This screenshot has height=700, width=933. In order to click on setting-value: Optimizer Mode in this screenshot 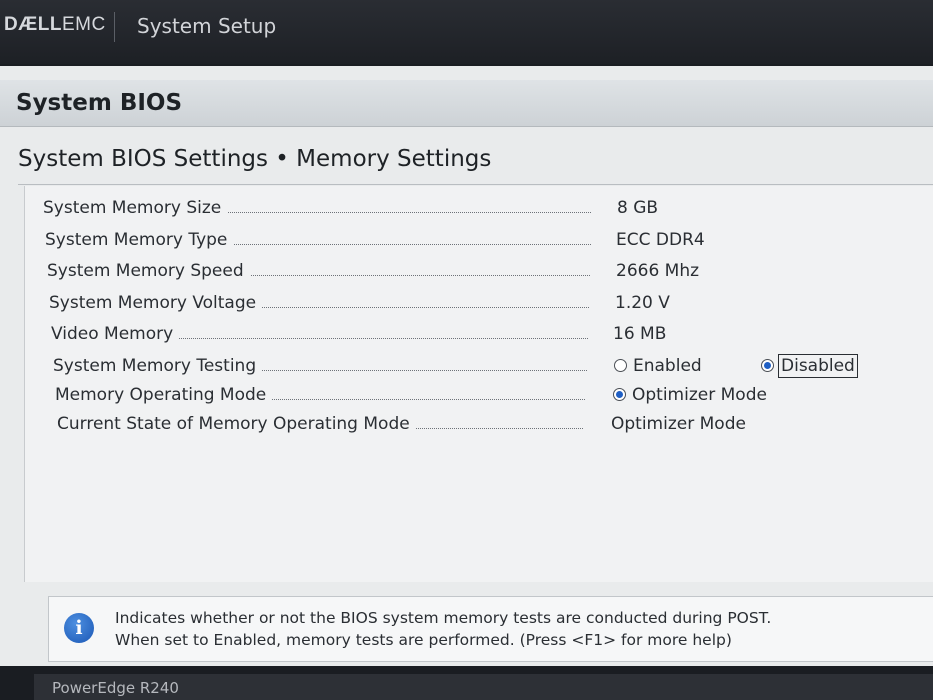, I will do `click(678, 424)`.